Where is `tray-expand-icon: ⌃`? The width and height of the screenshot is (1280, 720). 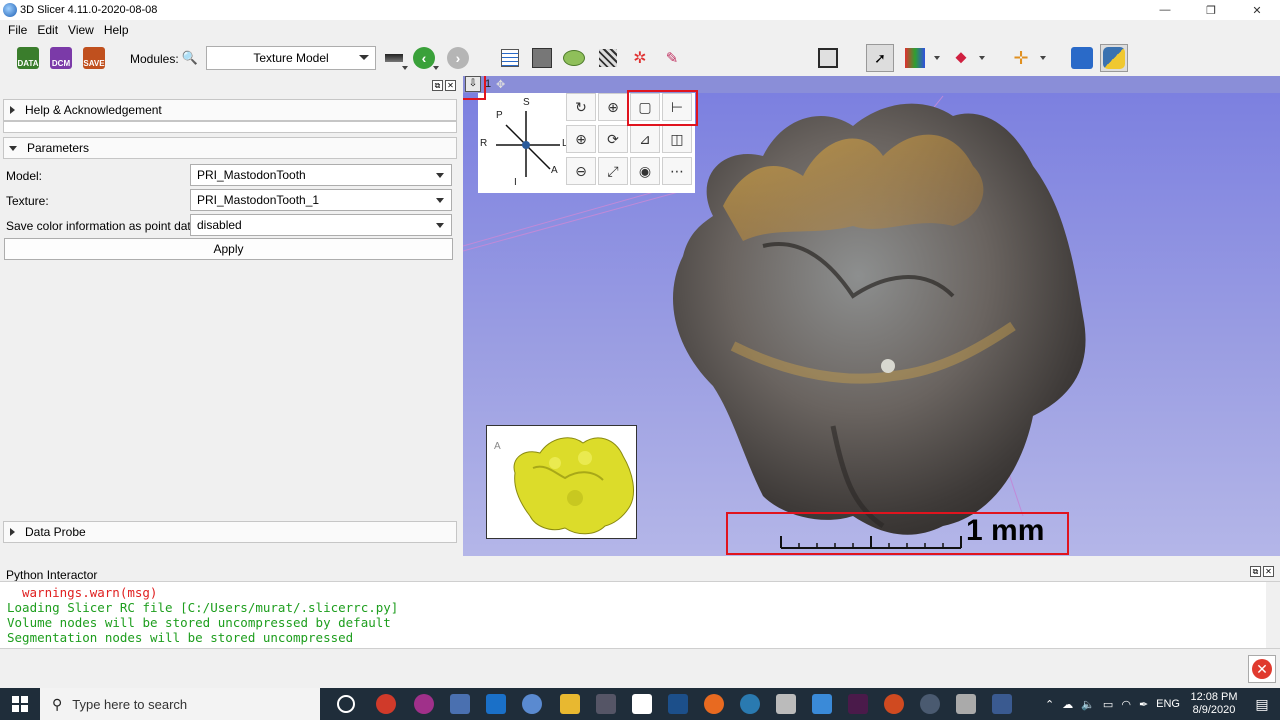
tray-expand-icon: ⌃ is located at coordinates (1049, 704).